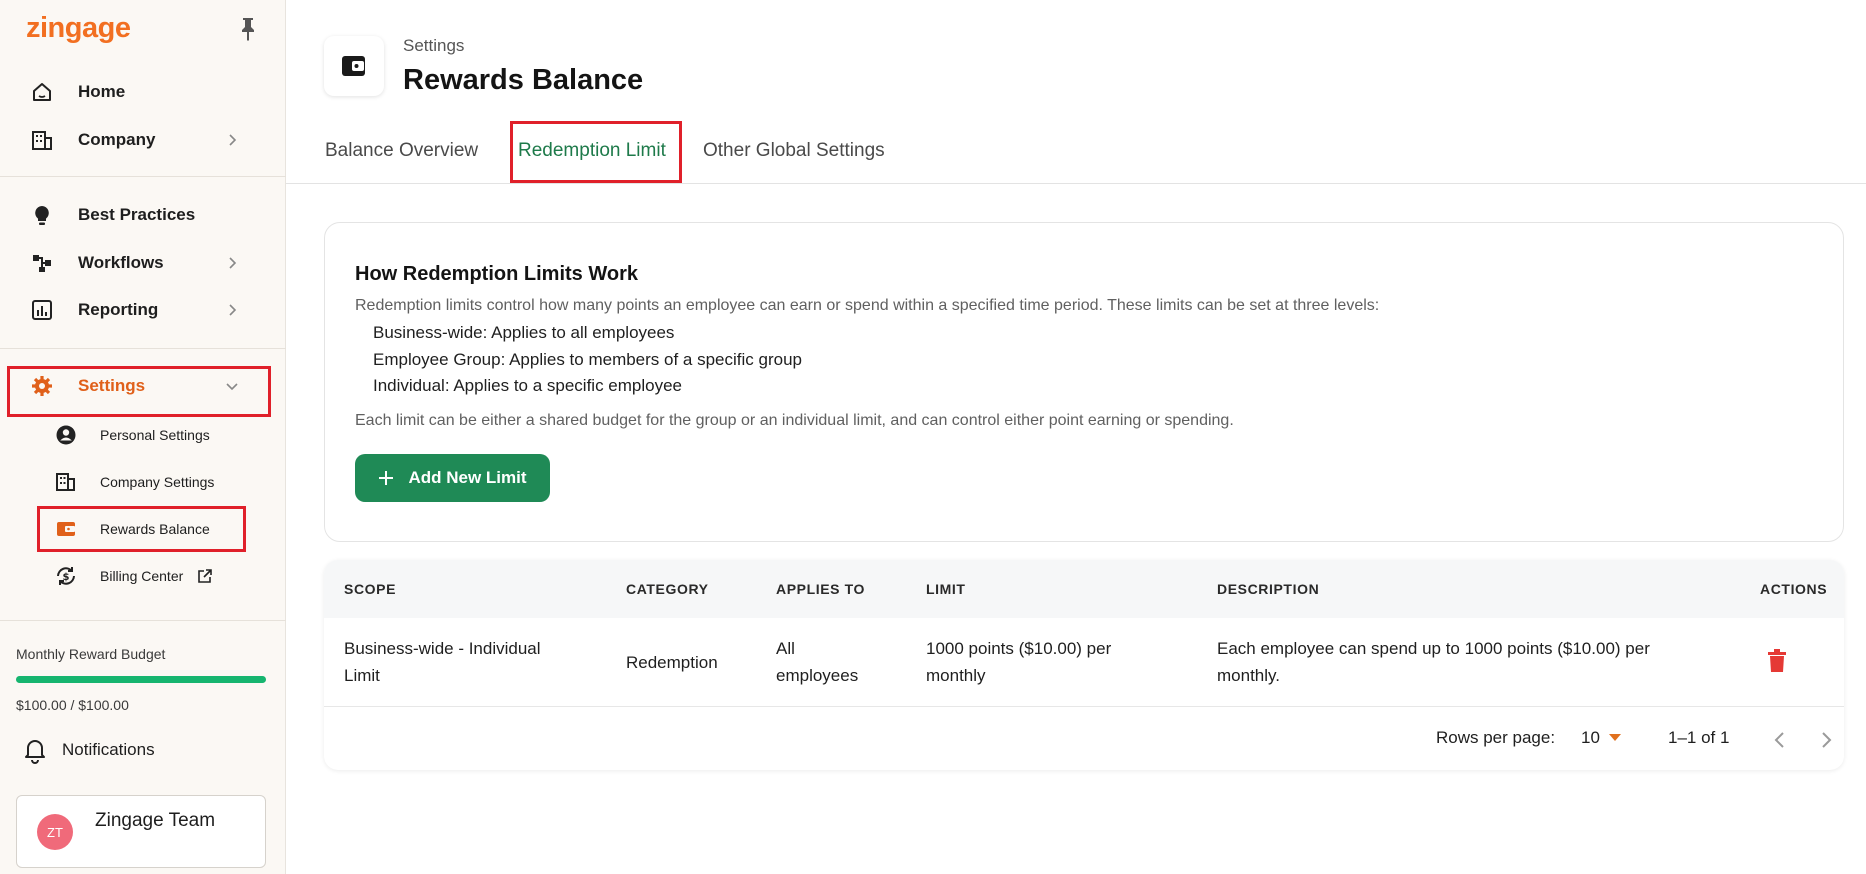  I want to click on external-link-icon, so click(205, 576).